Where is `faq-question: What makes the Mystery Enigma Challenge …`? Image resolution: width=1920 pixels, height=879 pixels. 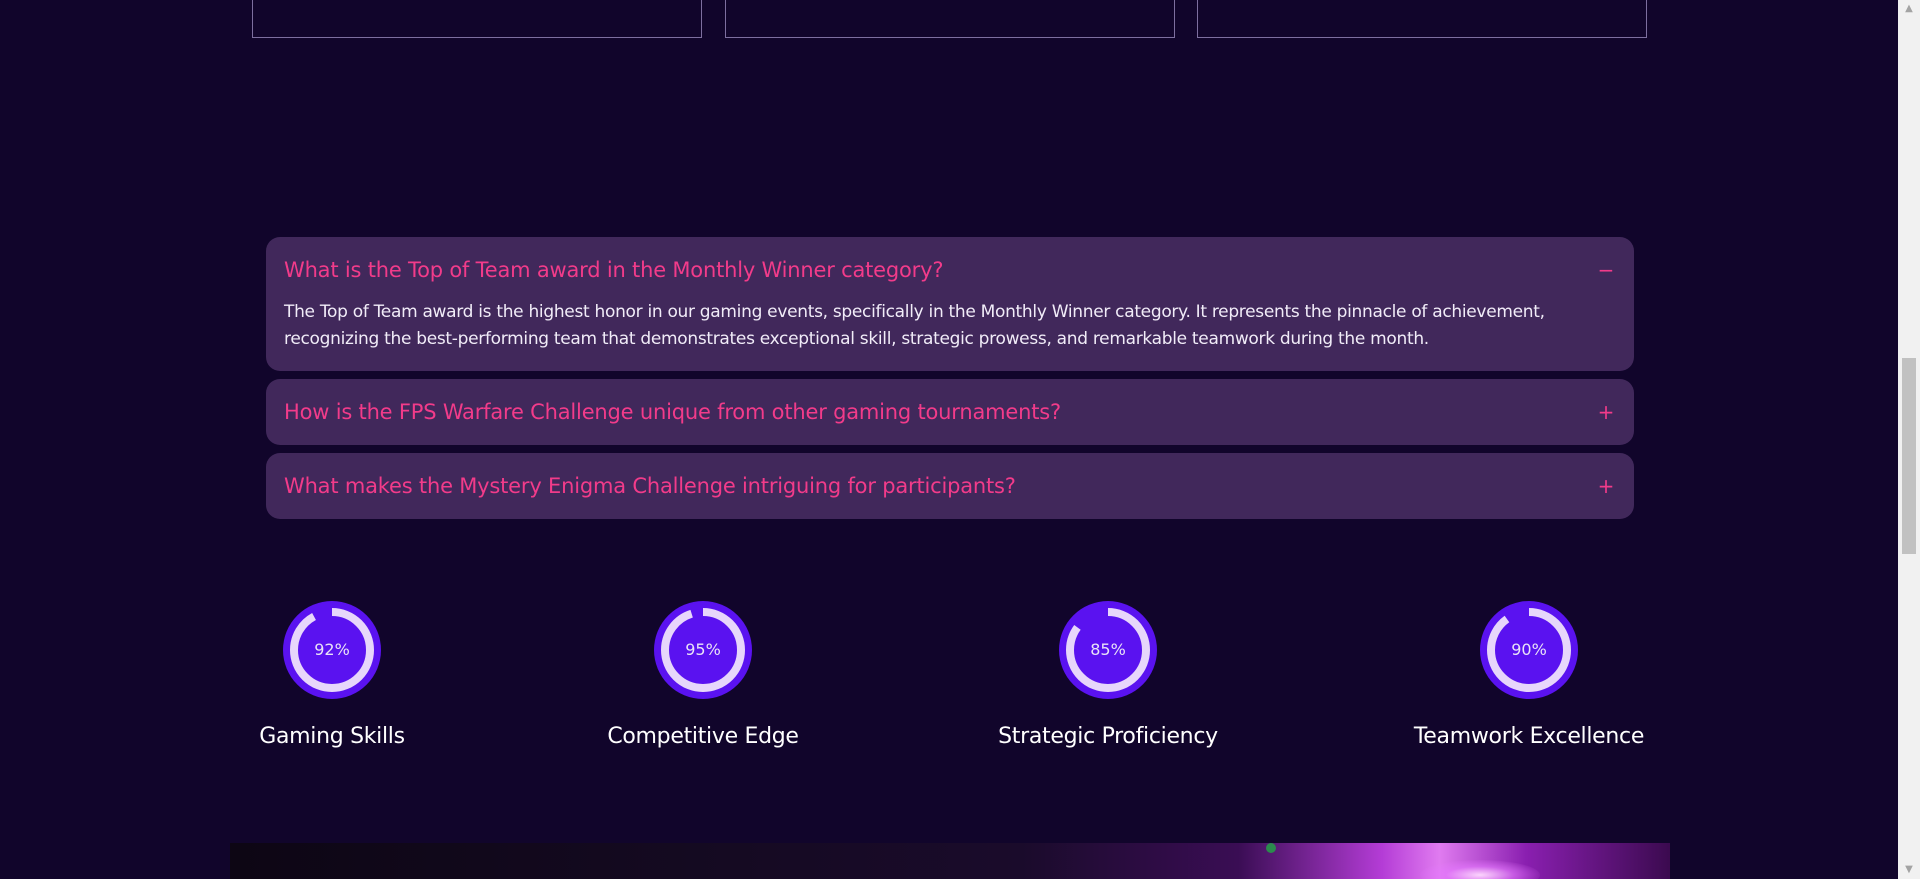
faq-question: What makes the Mystery Enigma Challenge … is located at coordinates (650, 486).